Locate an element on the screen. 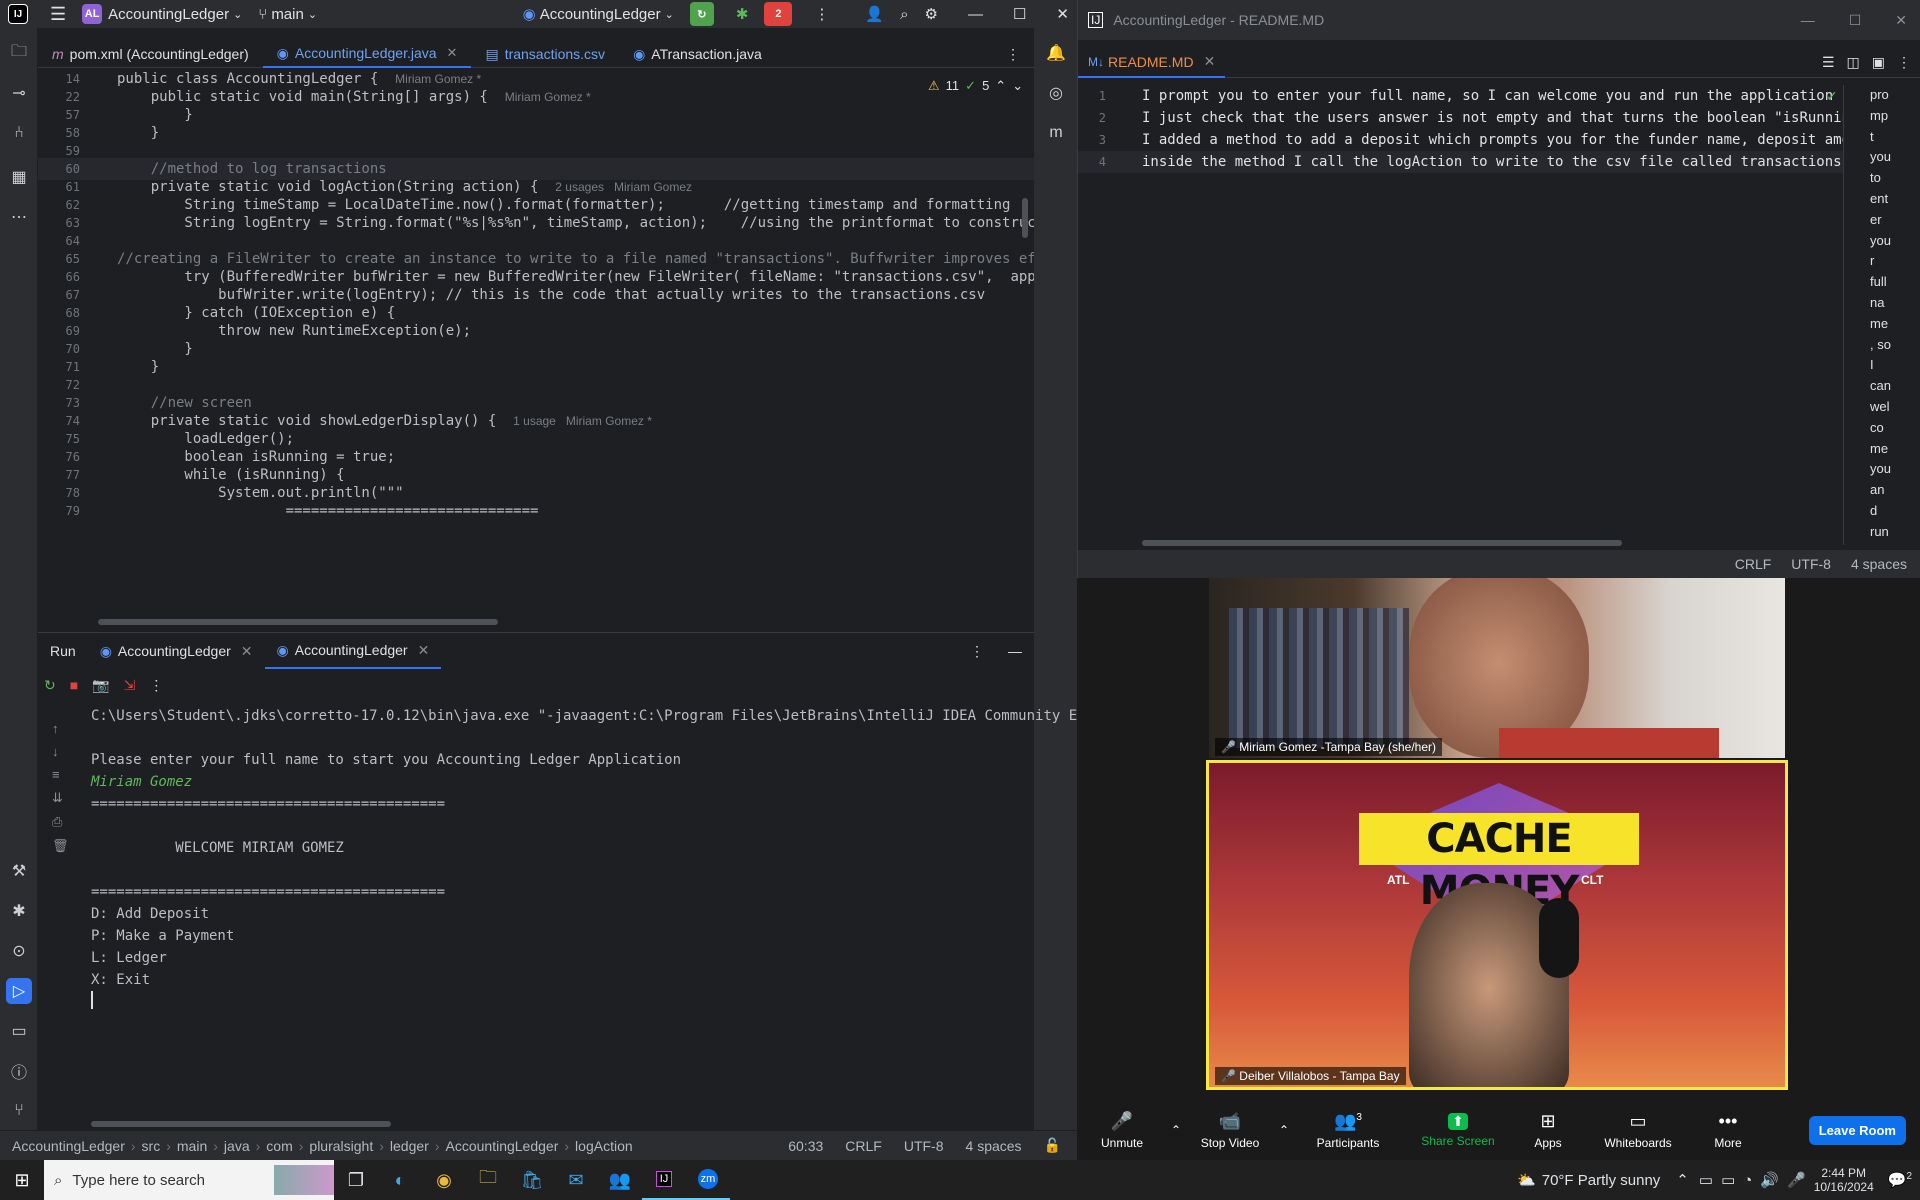 The image size is (1920, 1200). volume-icon: 🔊 is located at coordinates (1769, 1180).